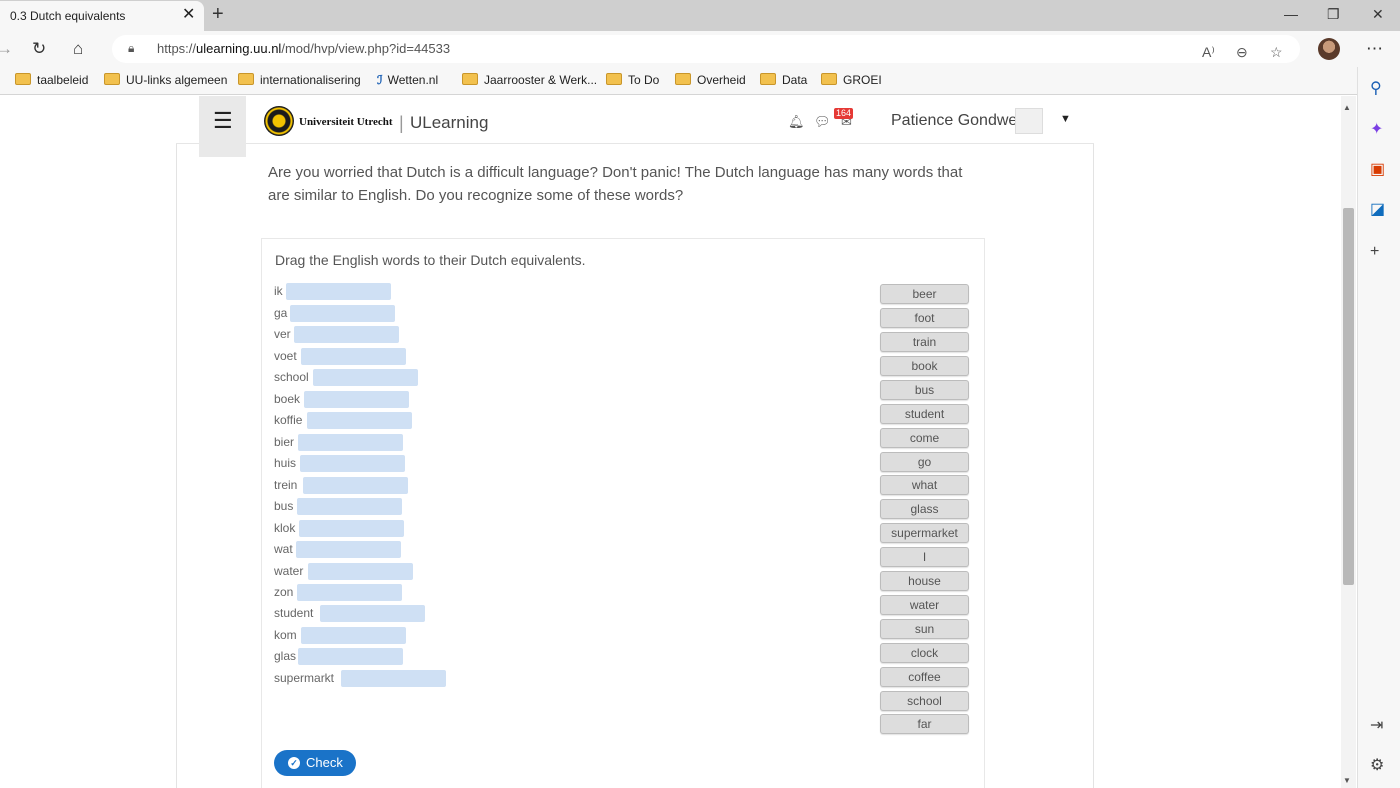 This screenshot has height=788, width=1400. I want to click on check-button: ✓ Check, so click(315, 763).